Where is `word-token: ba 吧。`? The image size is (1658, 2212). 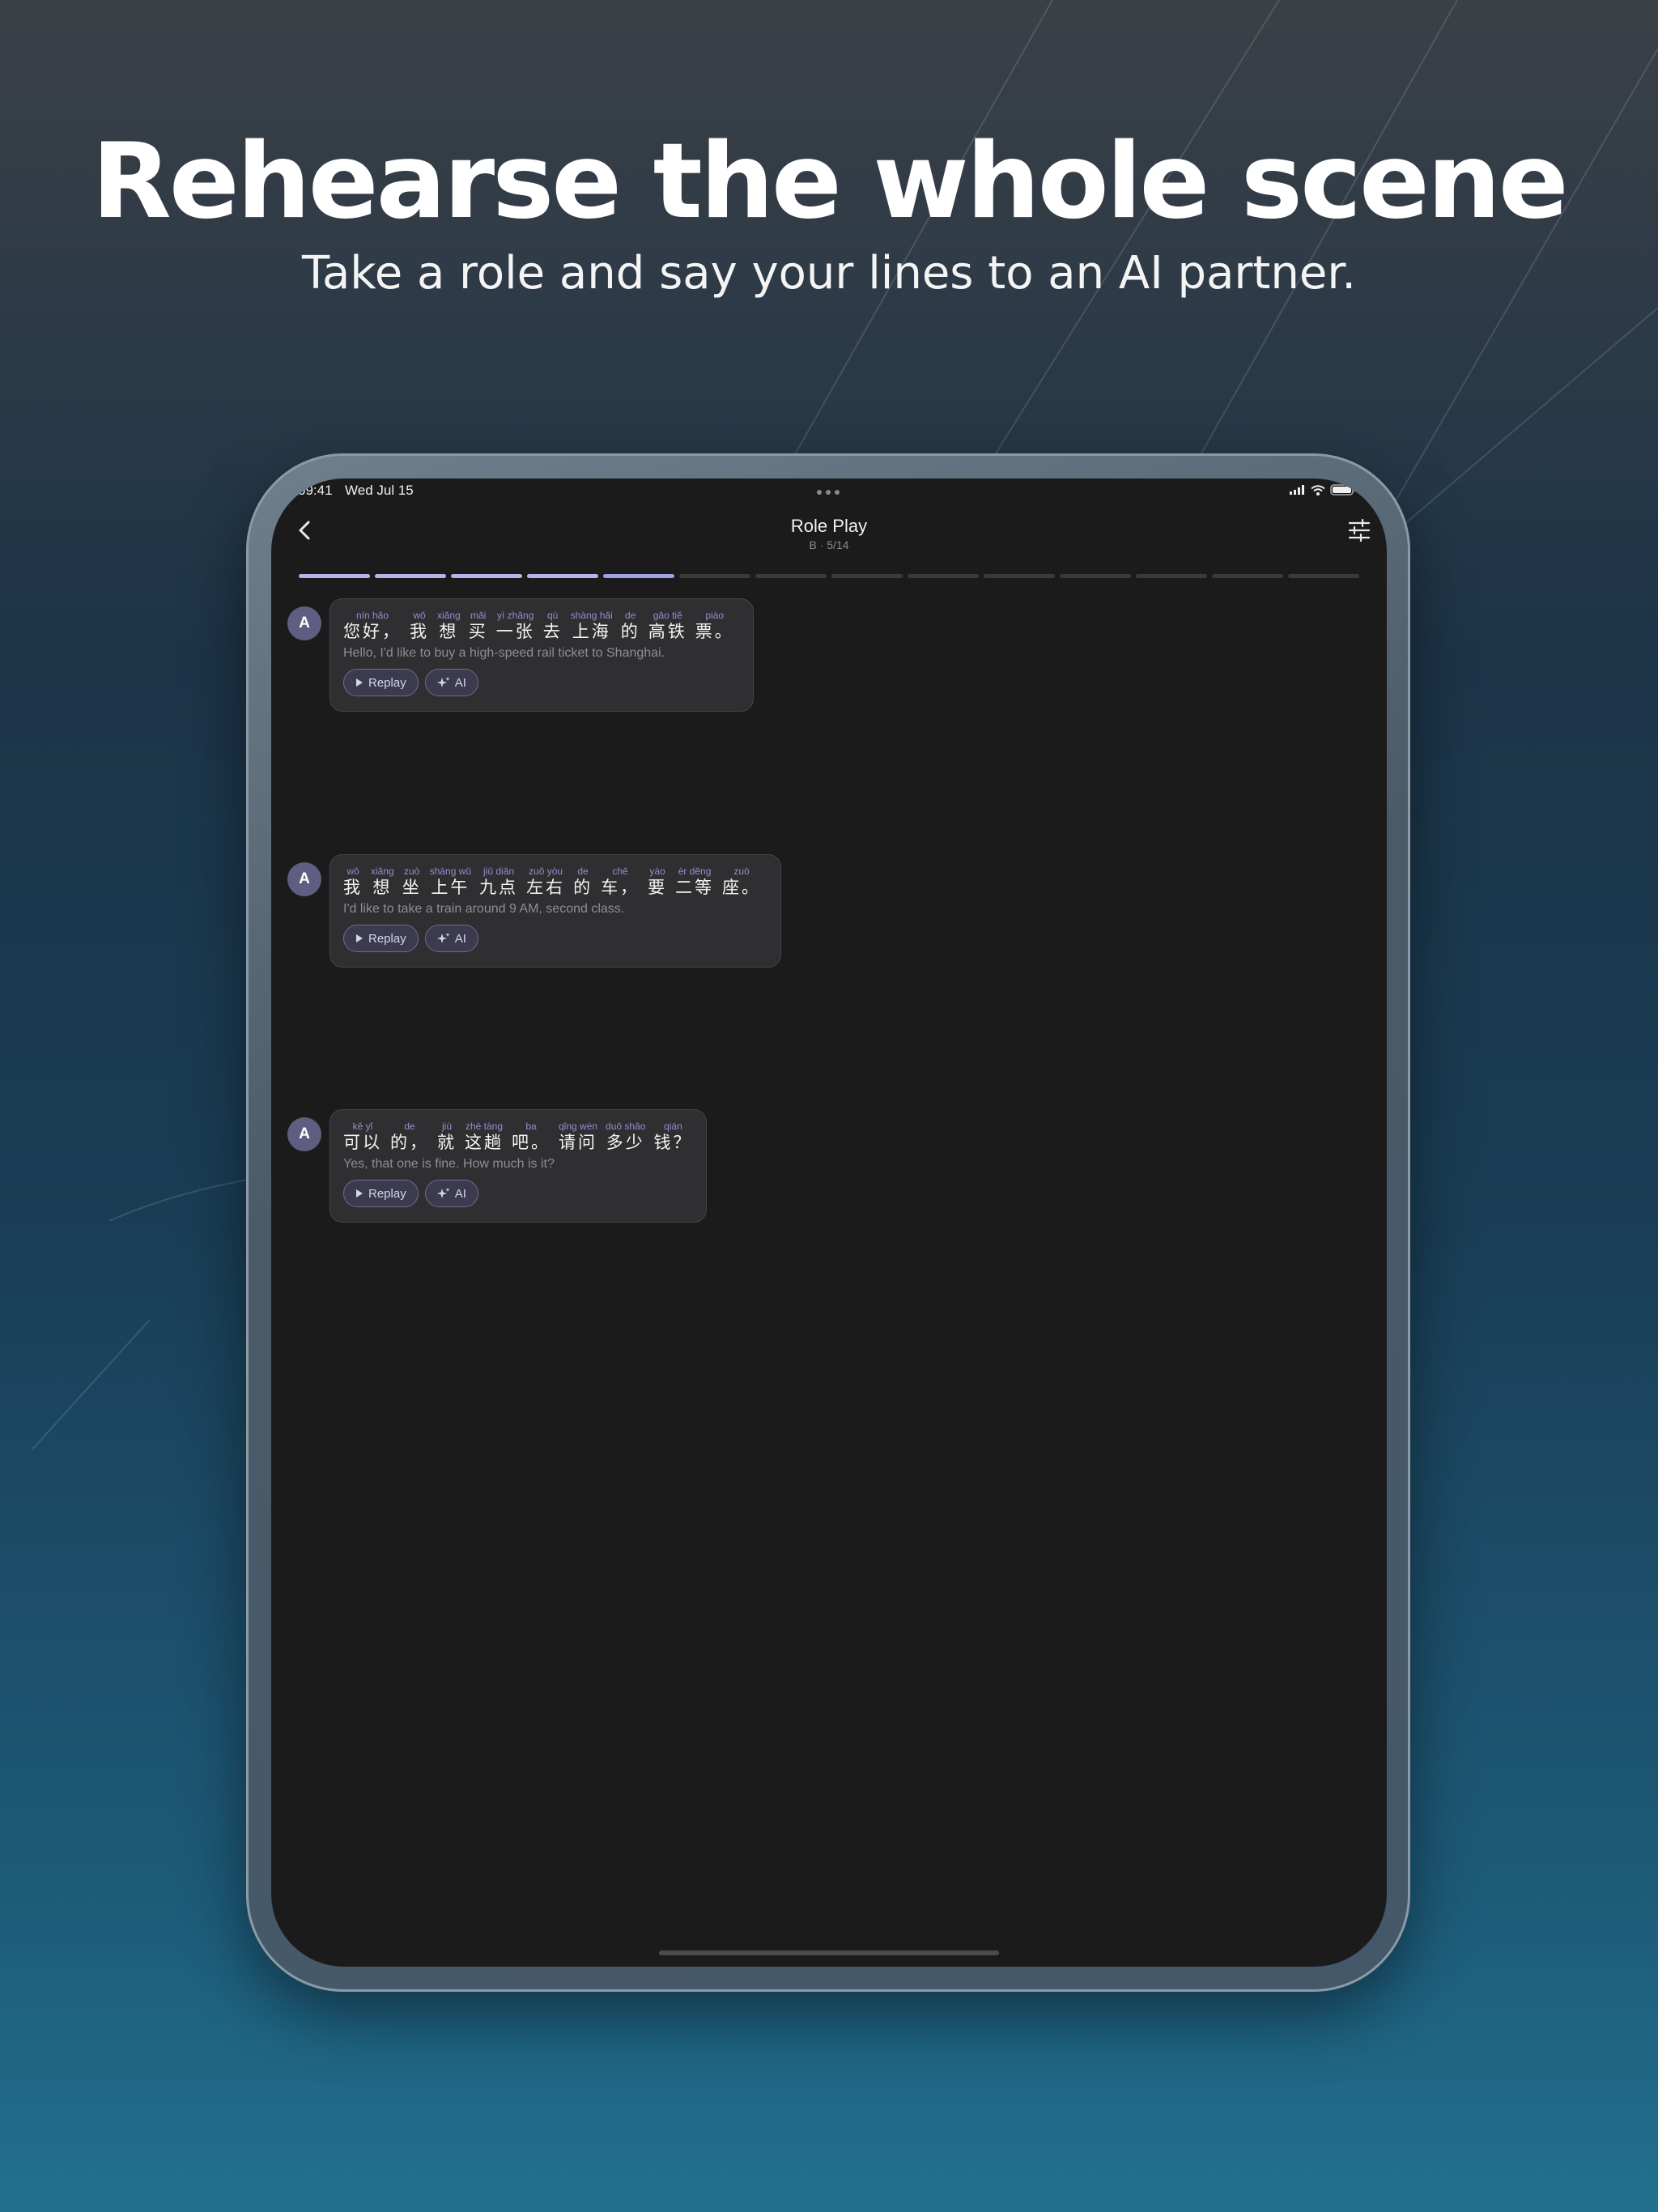 word-token: ba 吧。 is located at coordinates (531, 1137).